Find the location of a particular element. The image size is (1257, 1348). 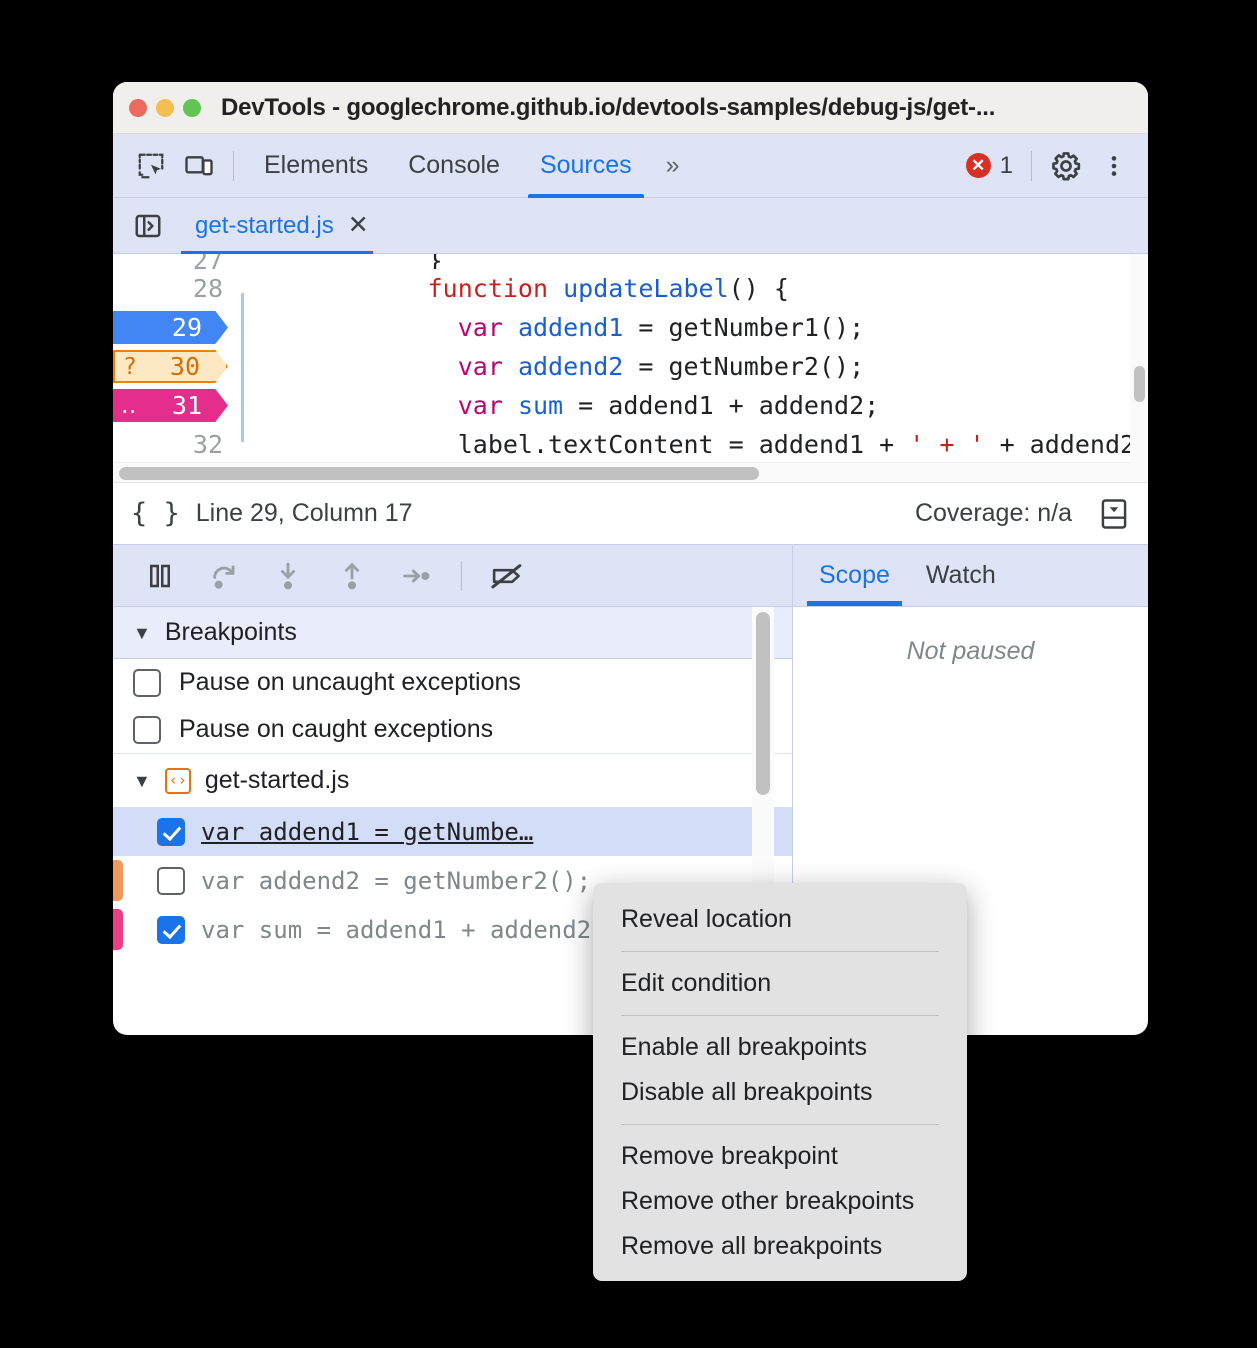

breakpoint-edge-marker is located at coordinates (118, 831).